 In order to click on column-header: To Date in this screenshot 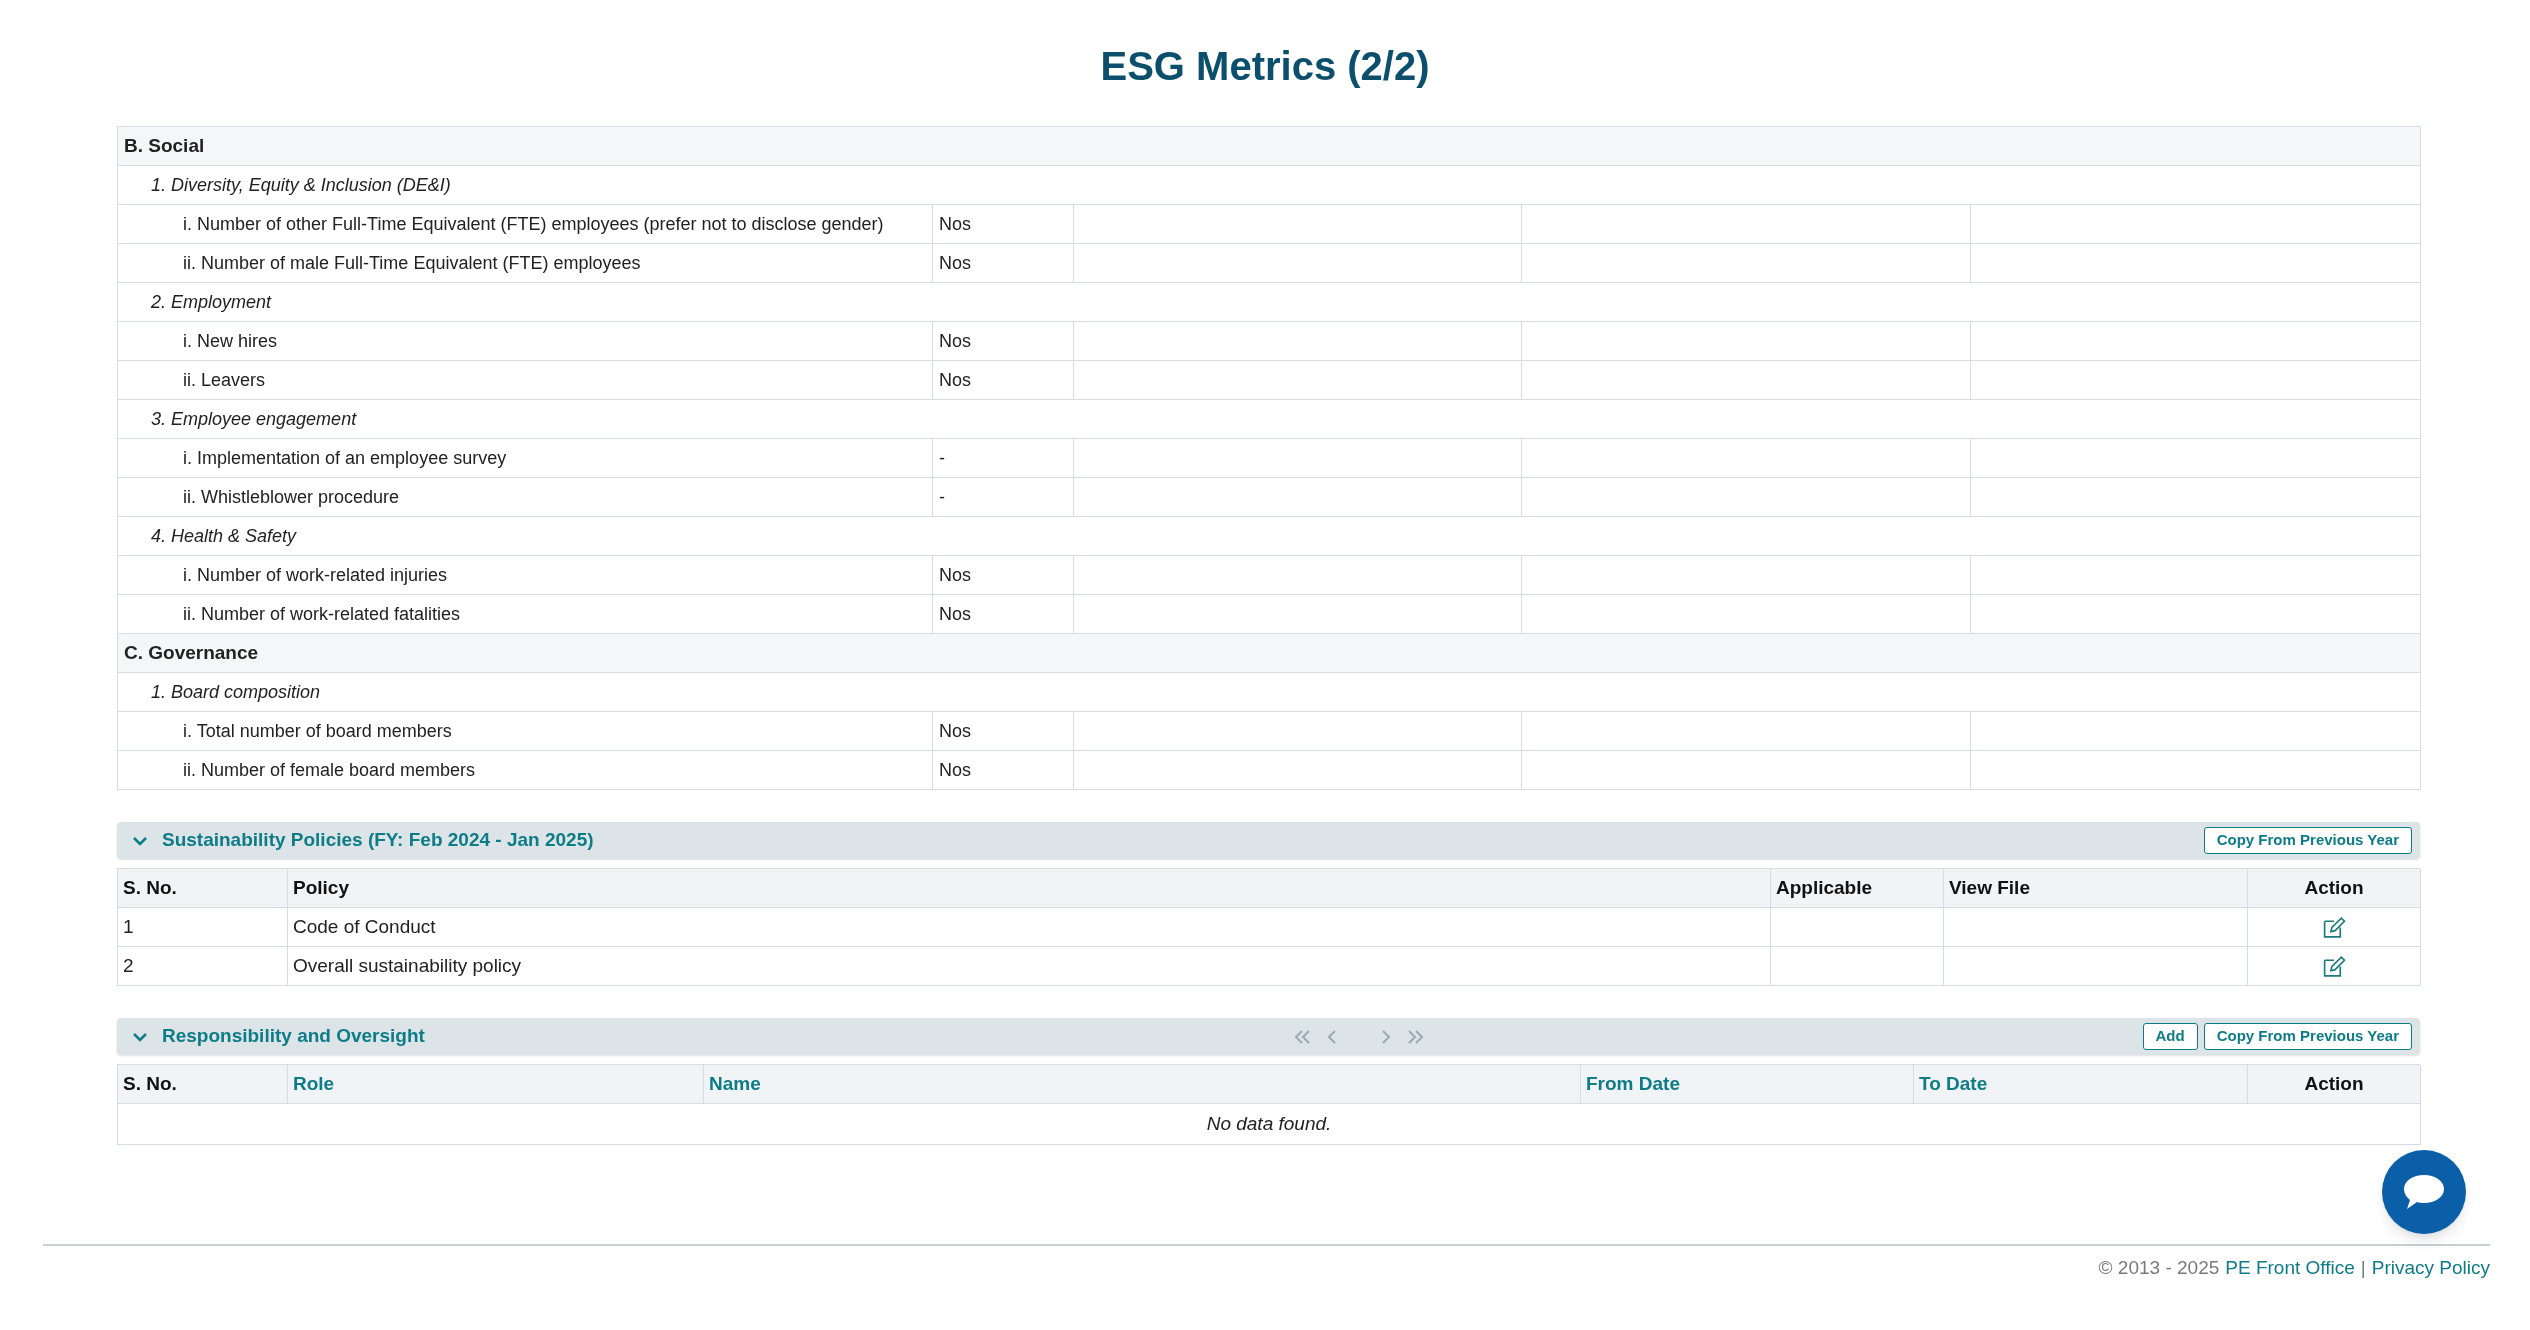, I will do `click(1953, 1084)`.